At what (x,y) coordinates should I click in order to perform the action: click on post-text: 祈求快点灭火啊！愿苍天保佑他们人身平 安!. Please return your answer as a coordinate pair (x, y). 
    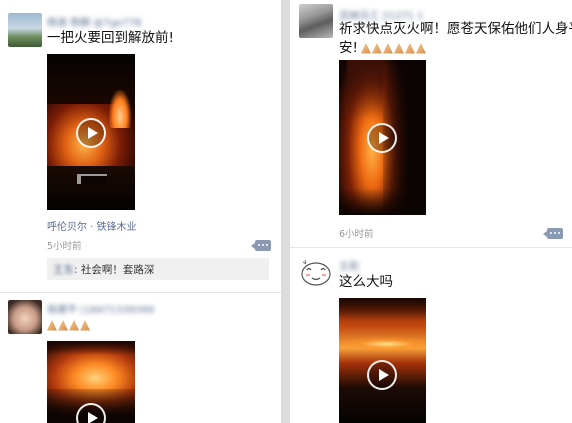
    Looking at the image, I should click on (455, 39).